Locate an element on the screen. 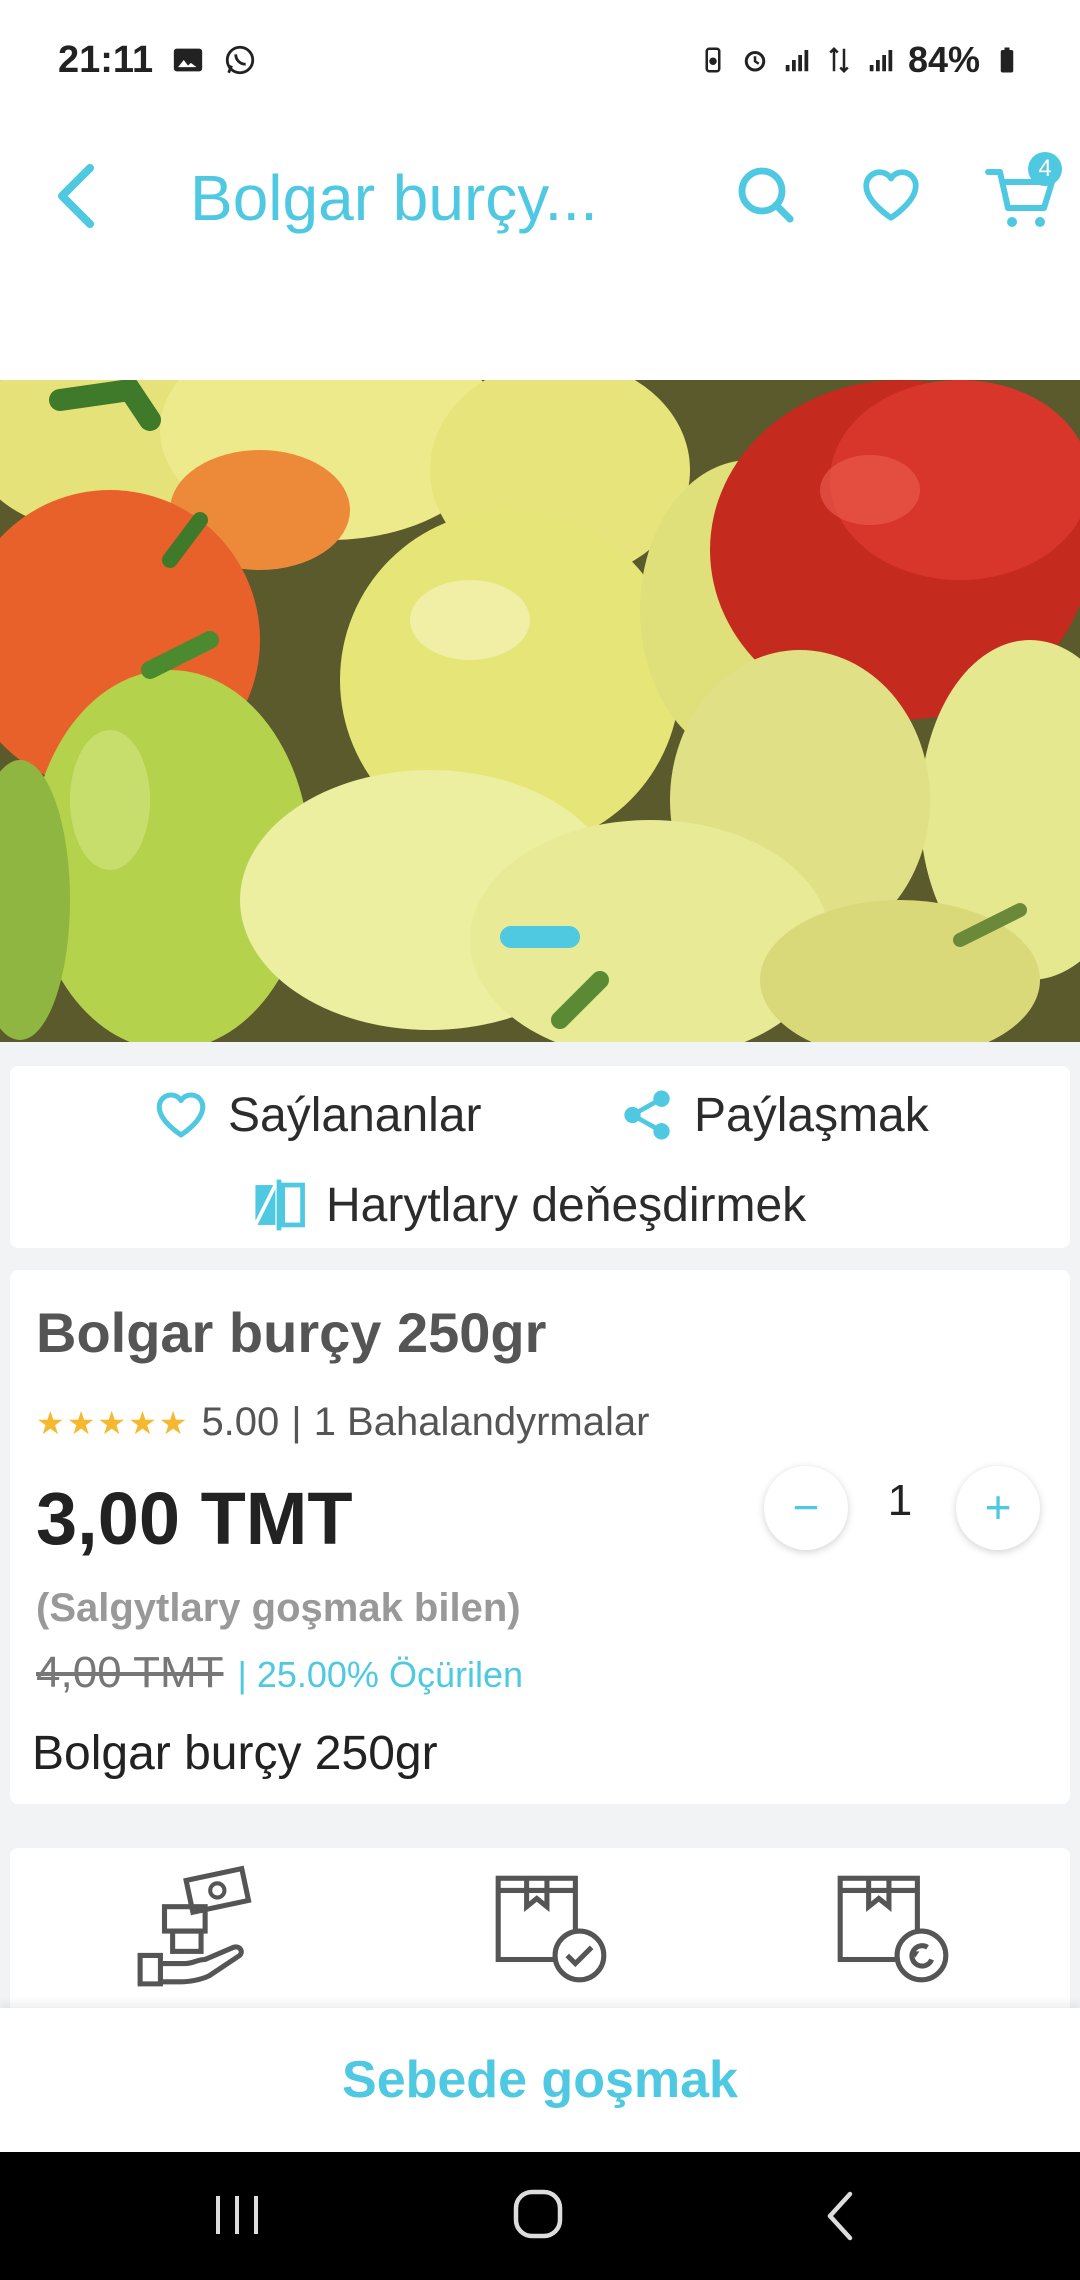  alarm-icon is located at coordinates (755, 61).